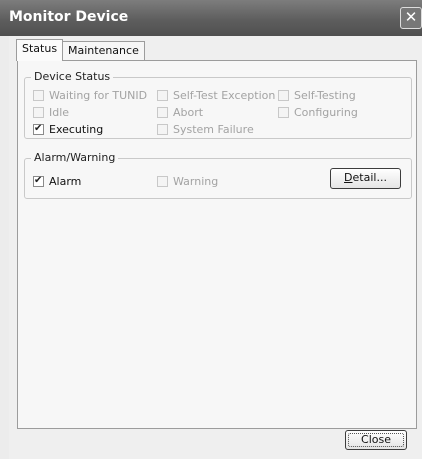  Describe the element at coordinates (75, 157) in the screenshot. I see `alarm-warning-group-title: Alarm/Warning` at that location.